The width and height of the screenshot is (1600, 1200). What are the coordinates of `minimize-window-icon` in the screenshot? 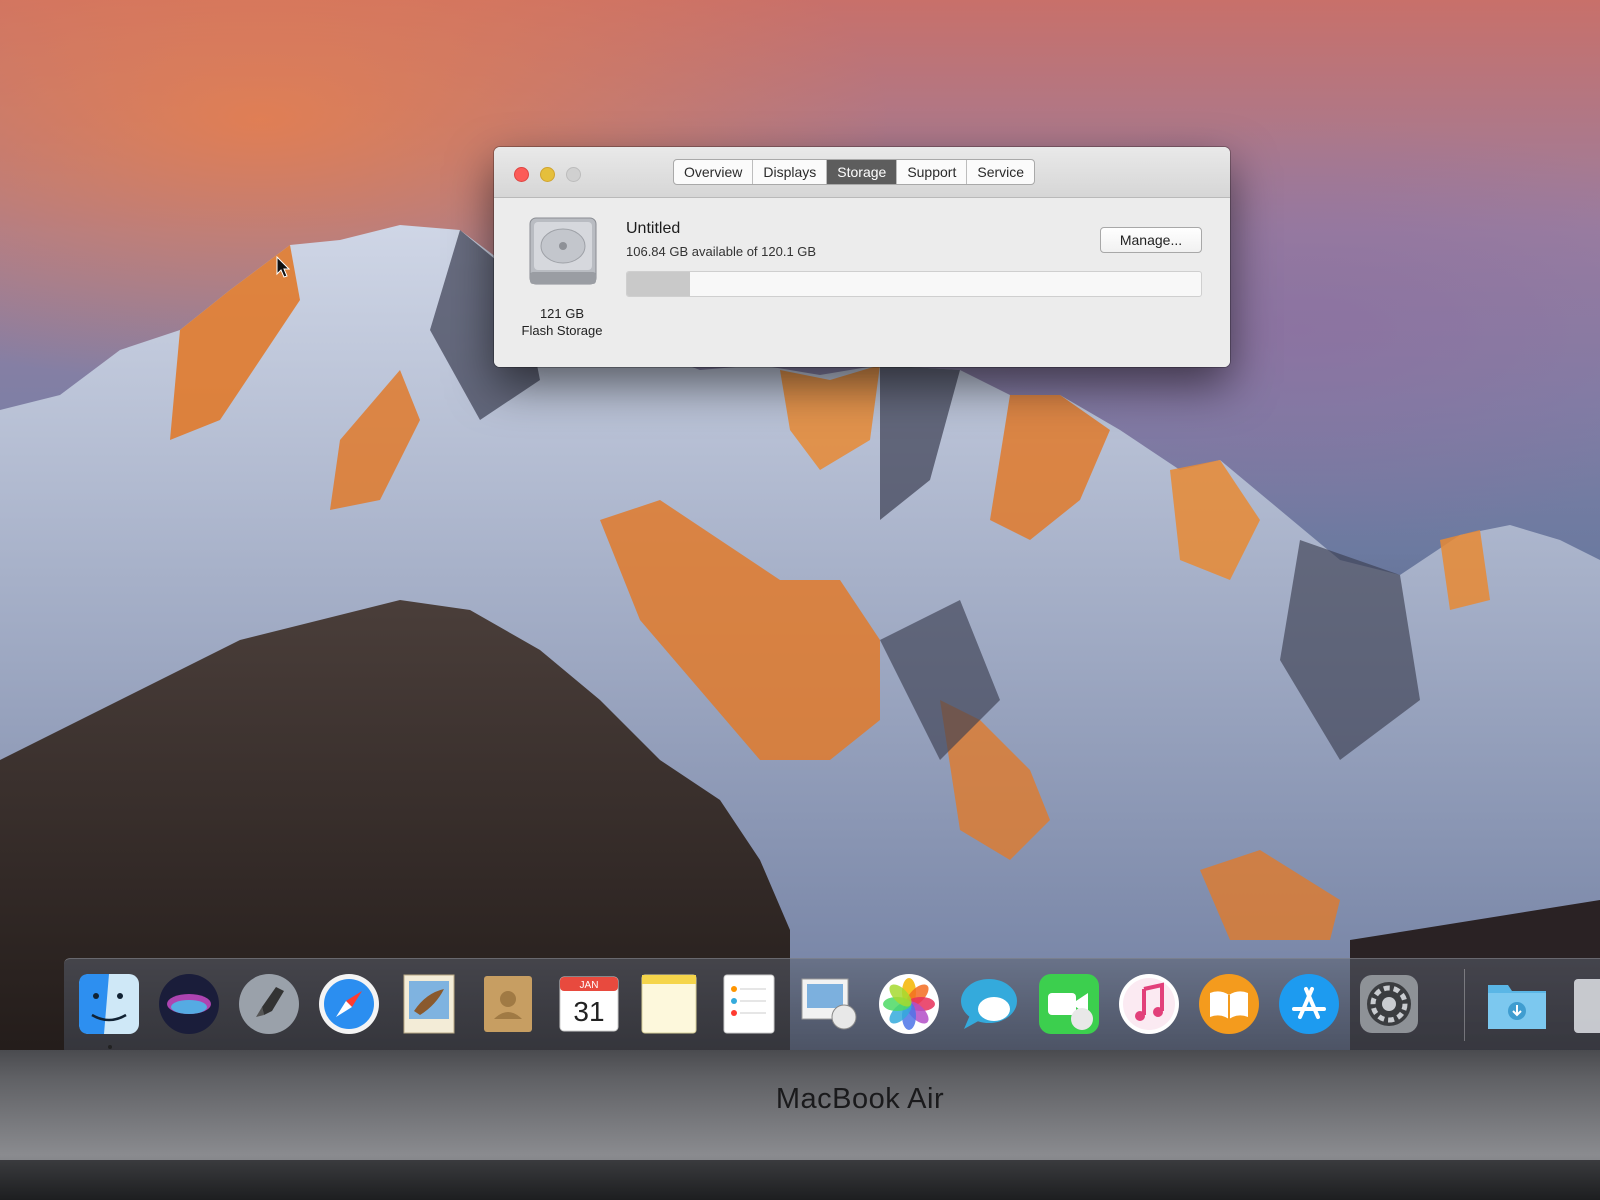 It's located at (547, 174).